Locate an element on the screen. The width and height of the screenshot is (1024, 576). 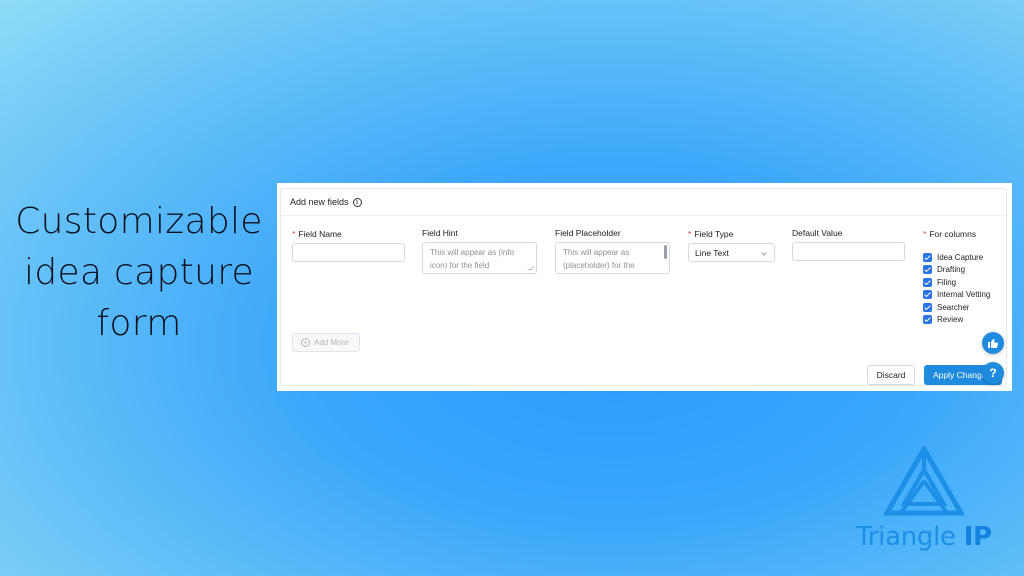
add-more-label: Add More is located at coordinates (331, 342).